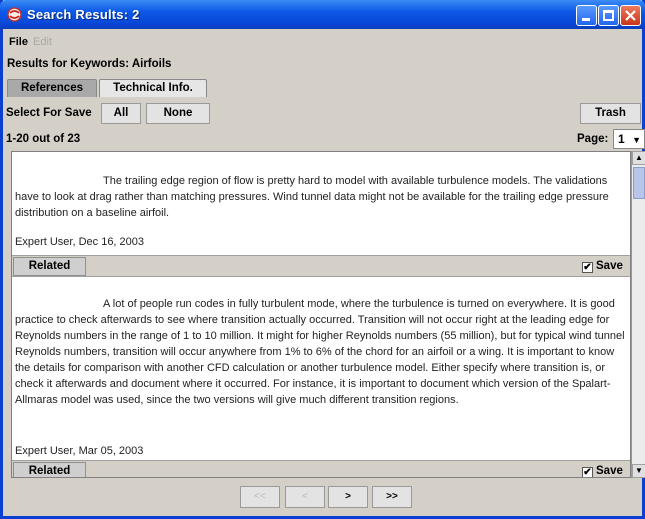 The image size is (645, 519). Describe the element at coordinates (49, 113) in the screenshot. I see `select-for-save-label: Select For Save` at that location.